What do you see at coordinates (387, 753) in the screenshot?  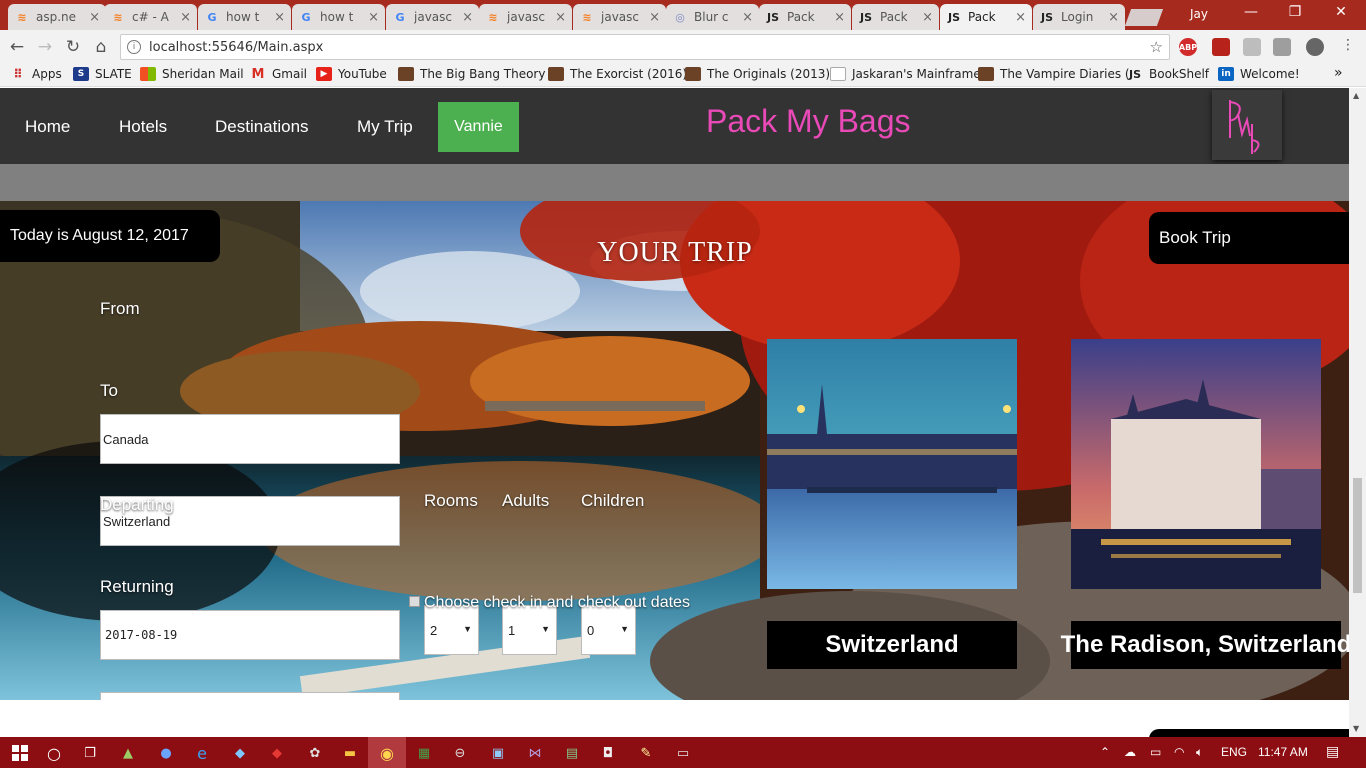 I see `chrome-icon: ◉` at bounding box center [387, 753].